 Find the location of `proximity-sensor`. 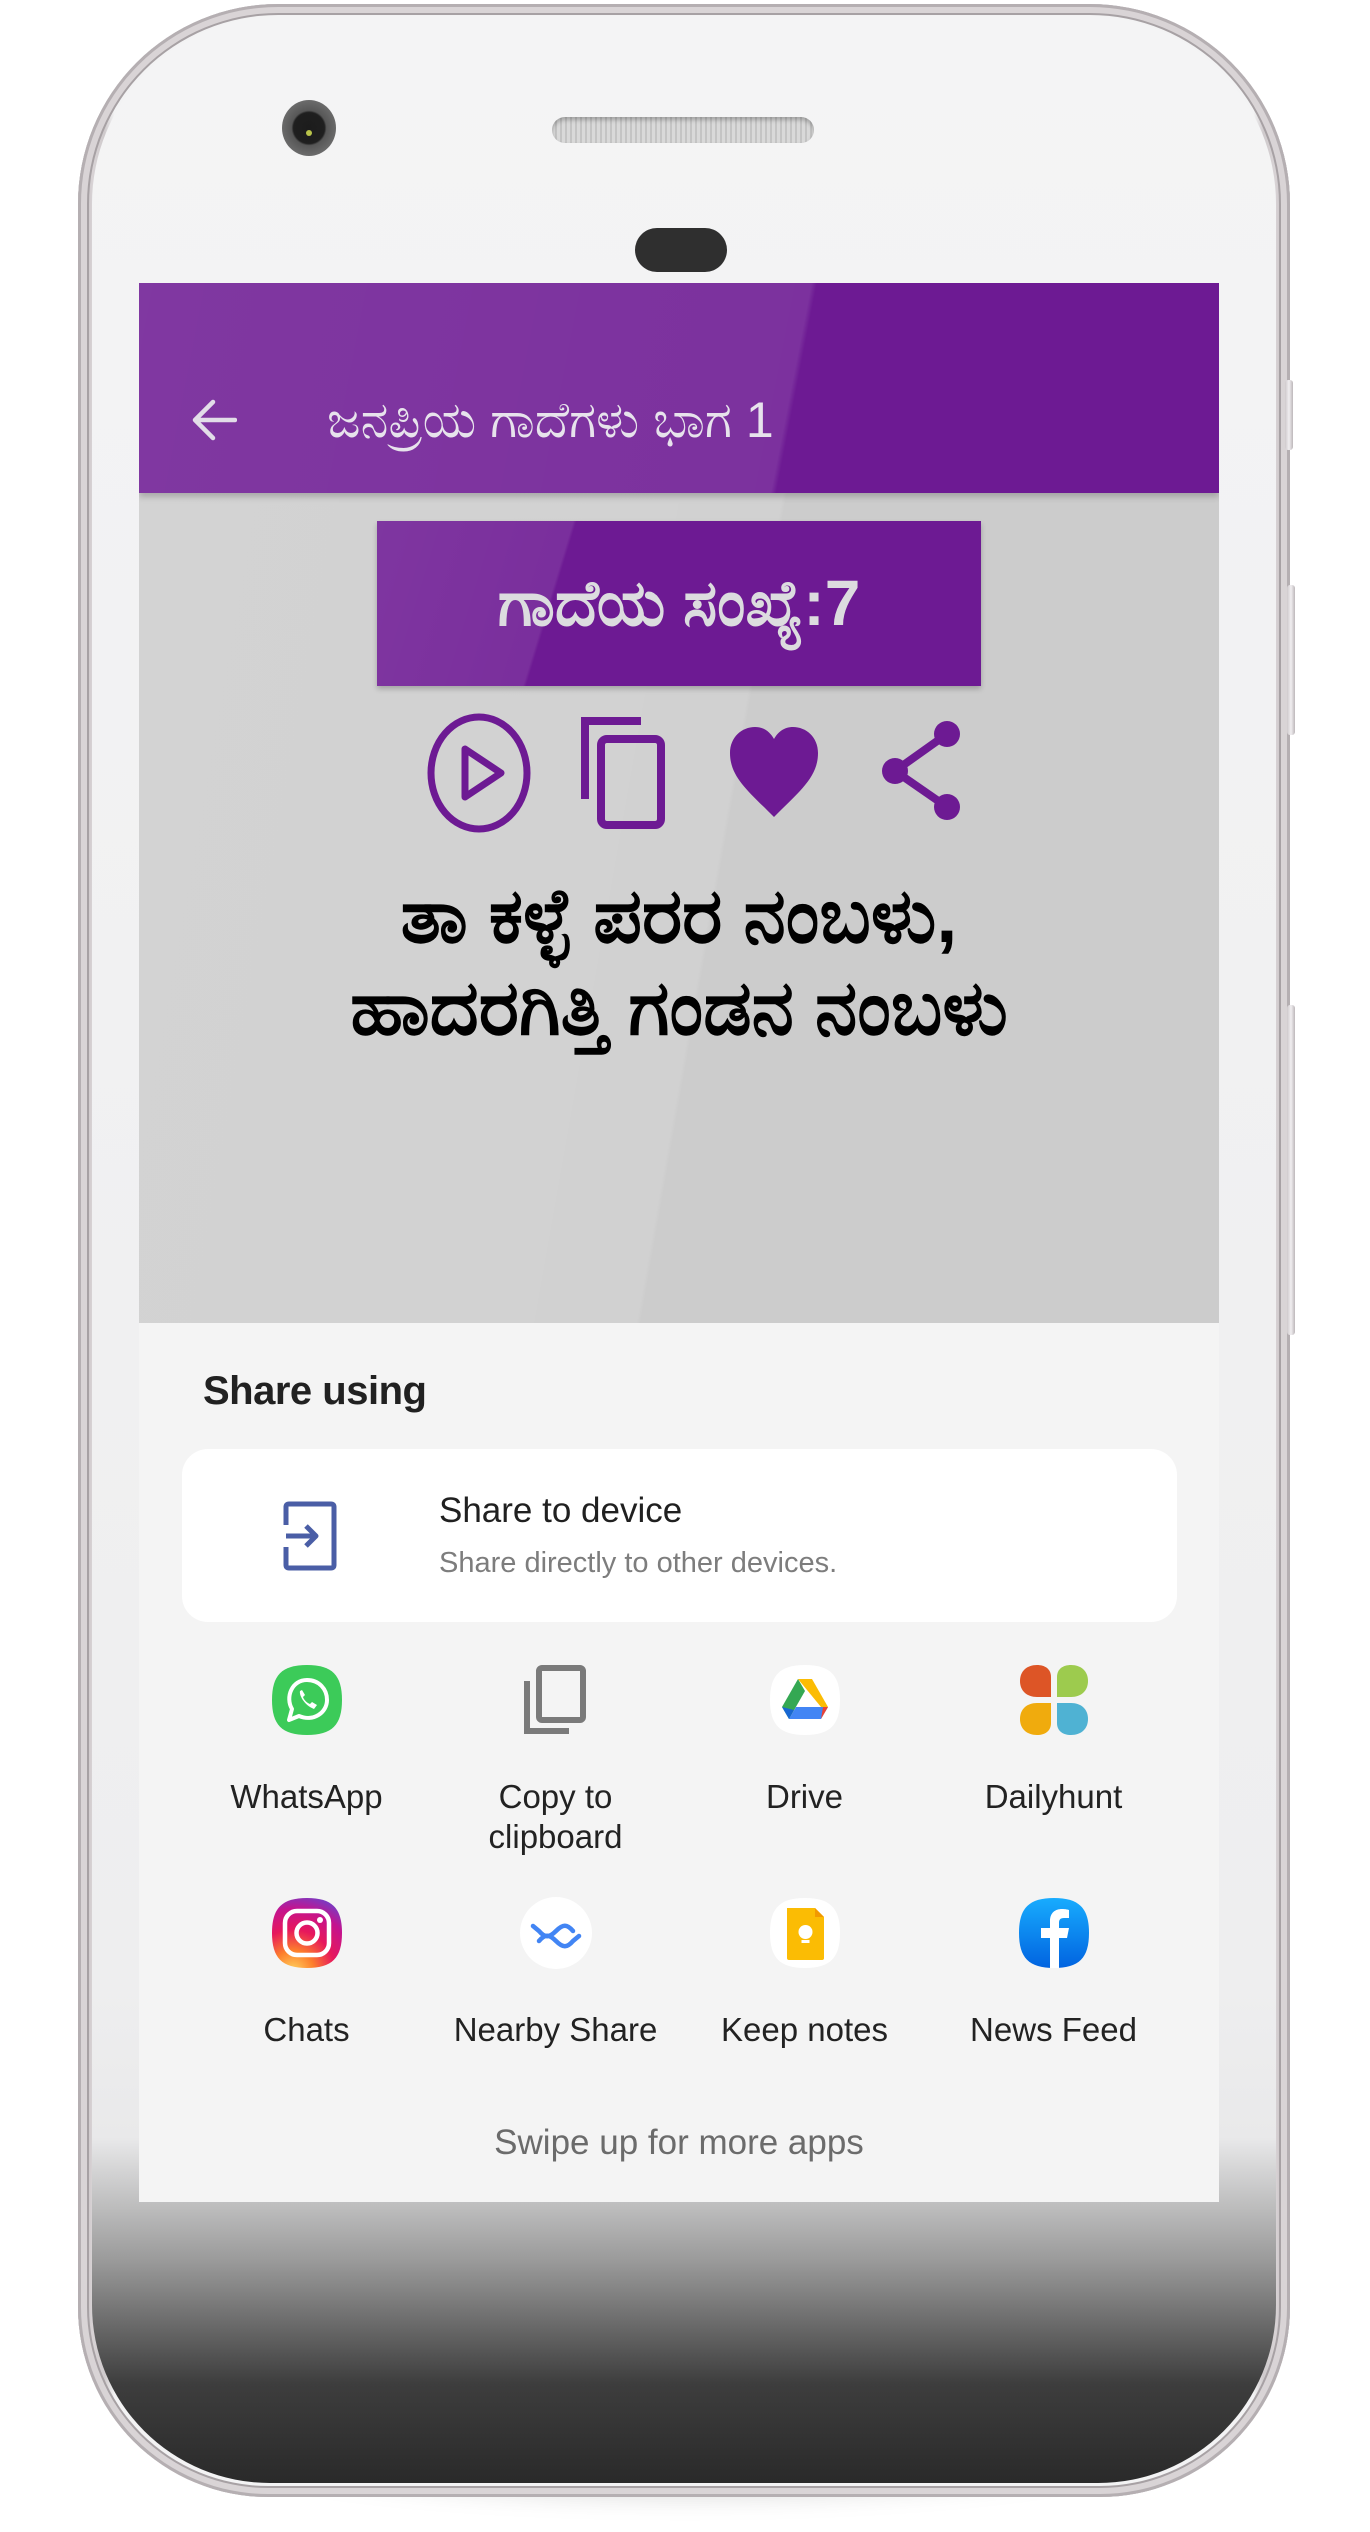

proximity-sensor is located at coordinates (681, 250).